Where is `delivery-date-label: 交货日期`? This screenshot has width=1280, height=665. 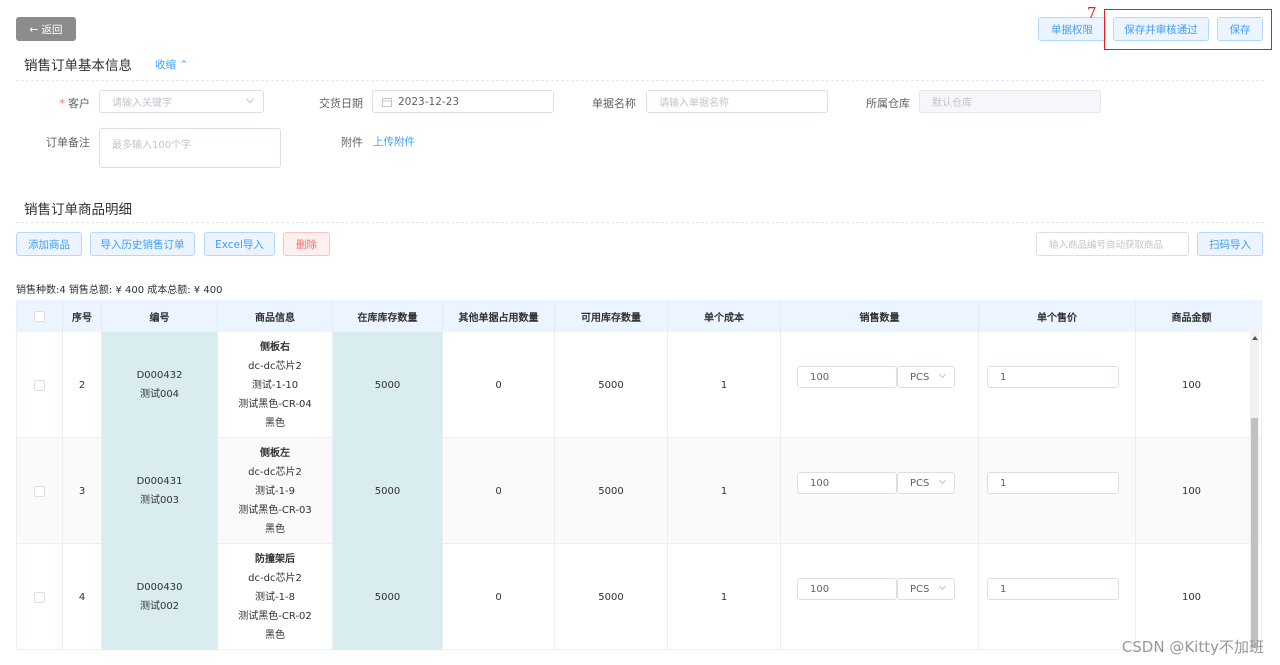
delivery-date-label: 交货日期 is located at coordinates (341, 103).